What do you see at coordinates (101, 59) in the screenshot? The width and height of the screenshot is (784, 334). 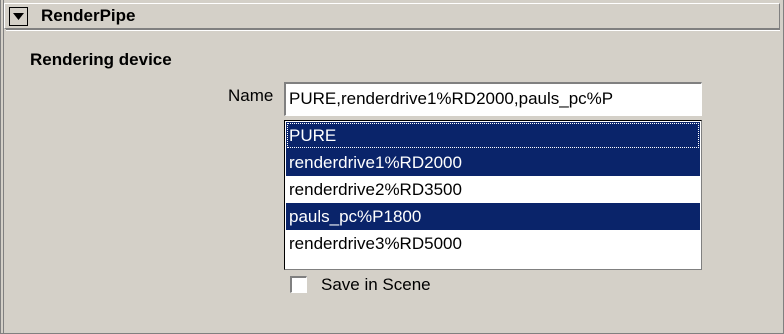 I see `section-title: Rendering device` at bounding box center [101, 59].